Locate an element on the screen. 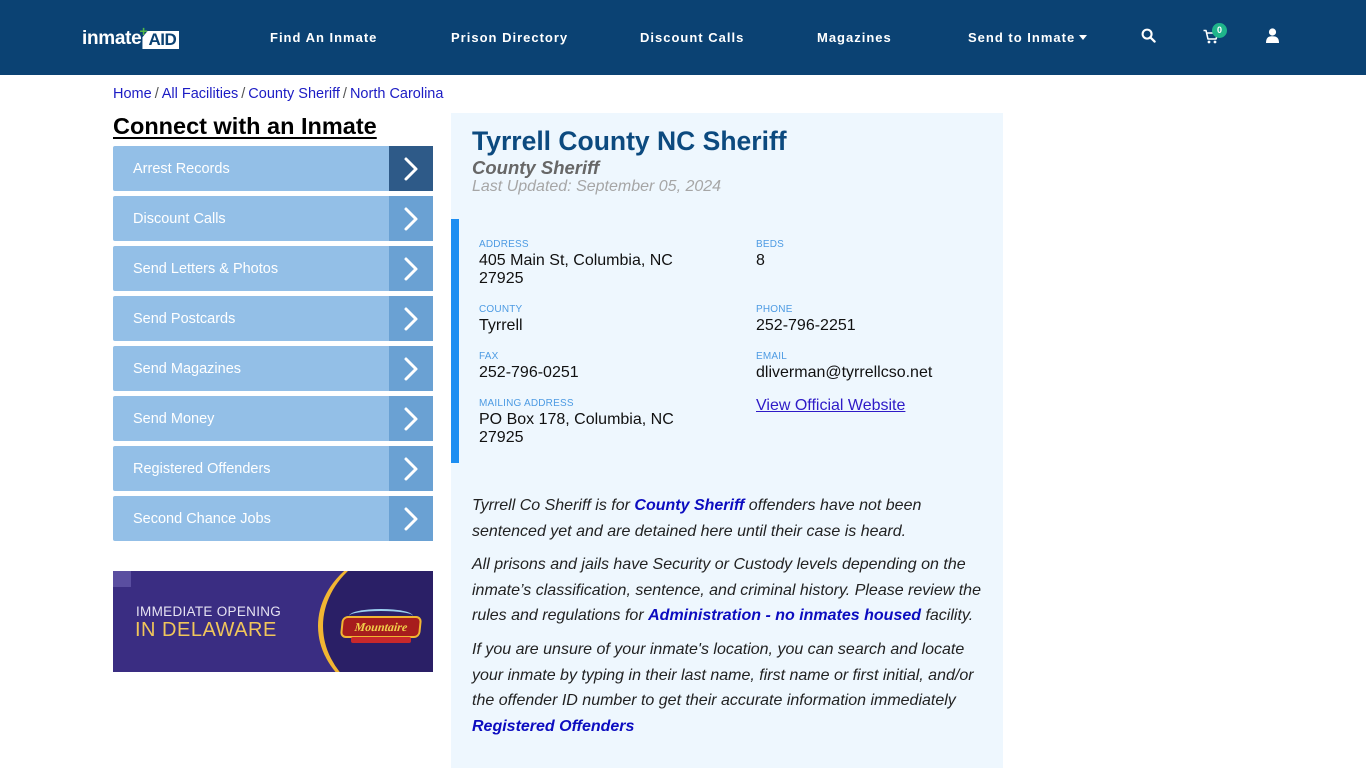 This screenshot has width=1366, height=768. logo-aid-text: AID is located at coordinates (161, 40).